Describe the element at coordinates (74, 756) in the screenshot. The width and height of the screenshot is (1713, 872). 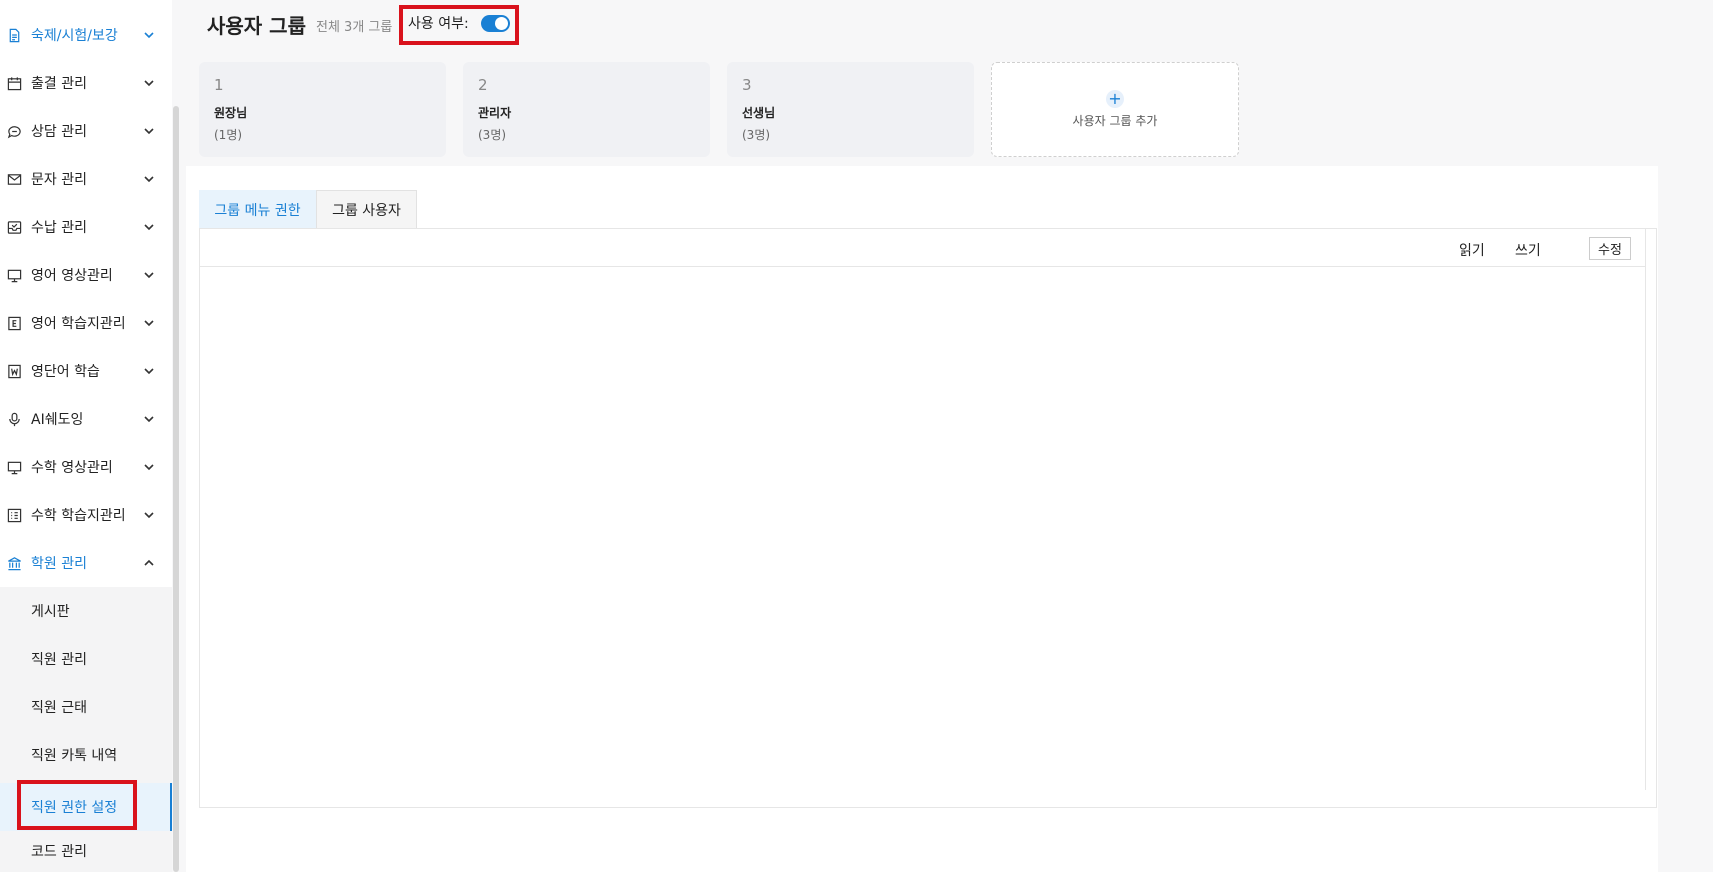
I see `submenu-item-label: 직원 카톡 내역` at that location.